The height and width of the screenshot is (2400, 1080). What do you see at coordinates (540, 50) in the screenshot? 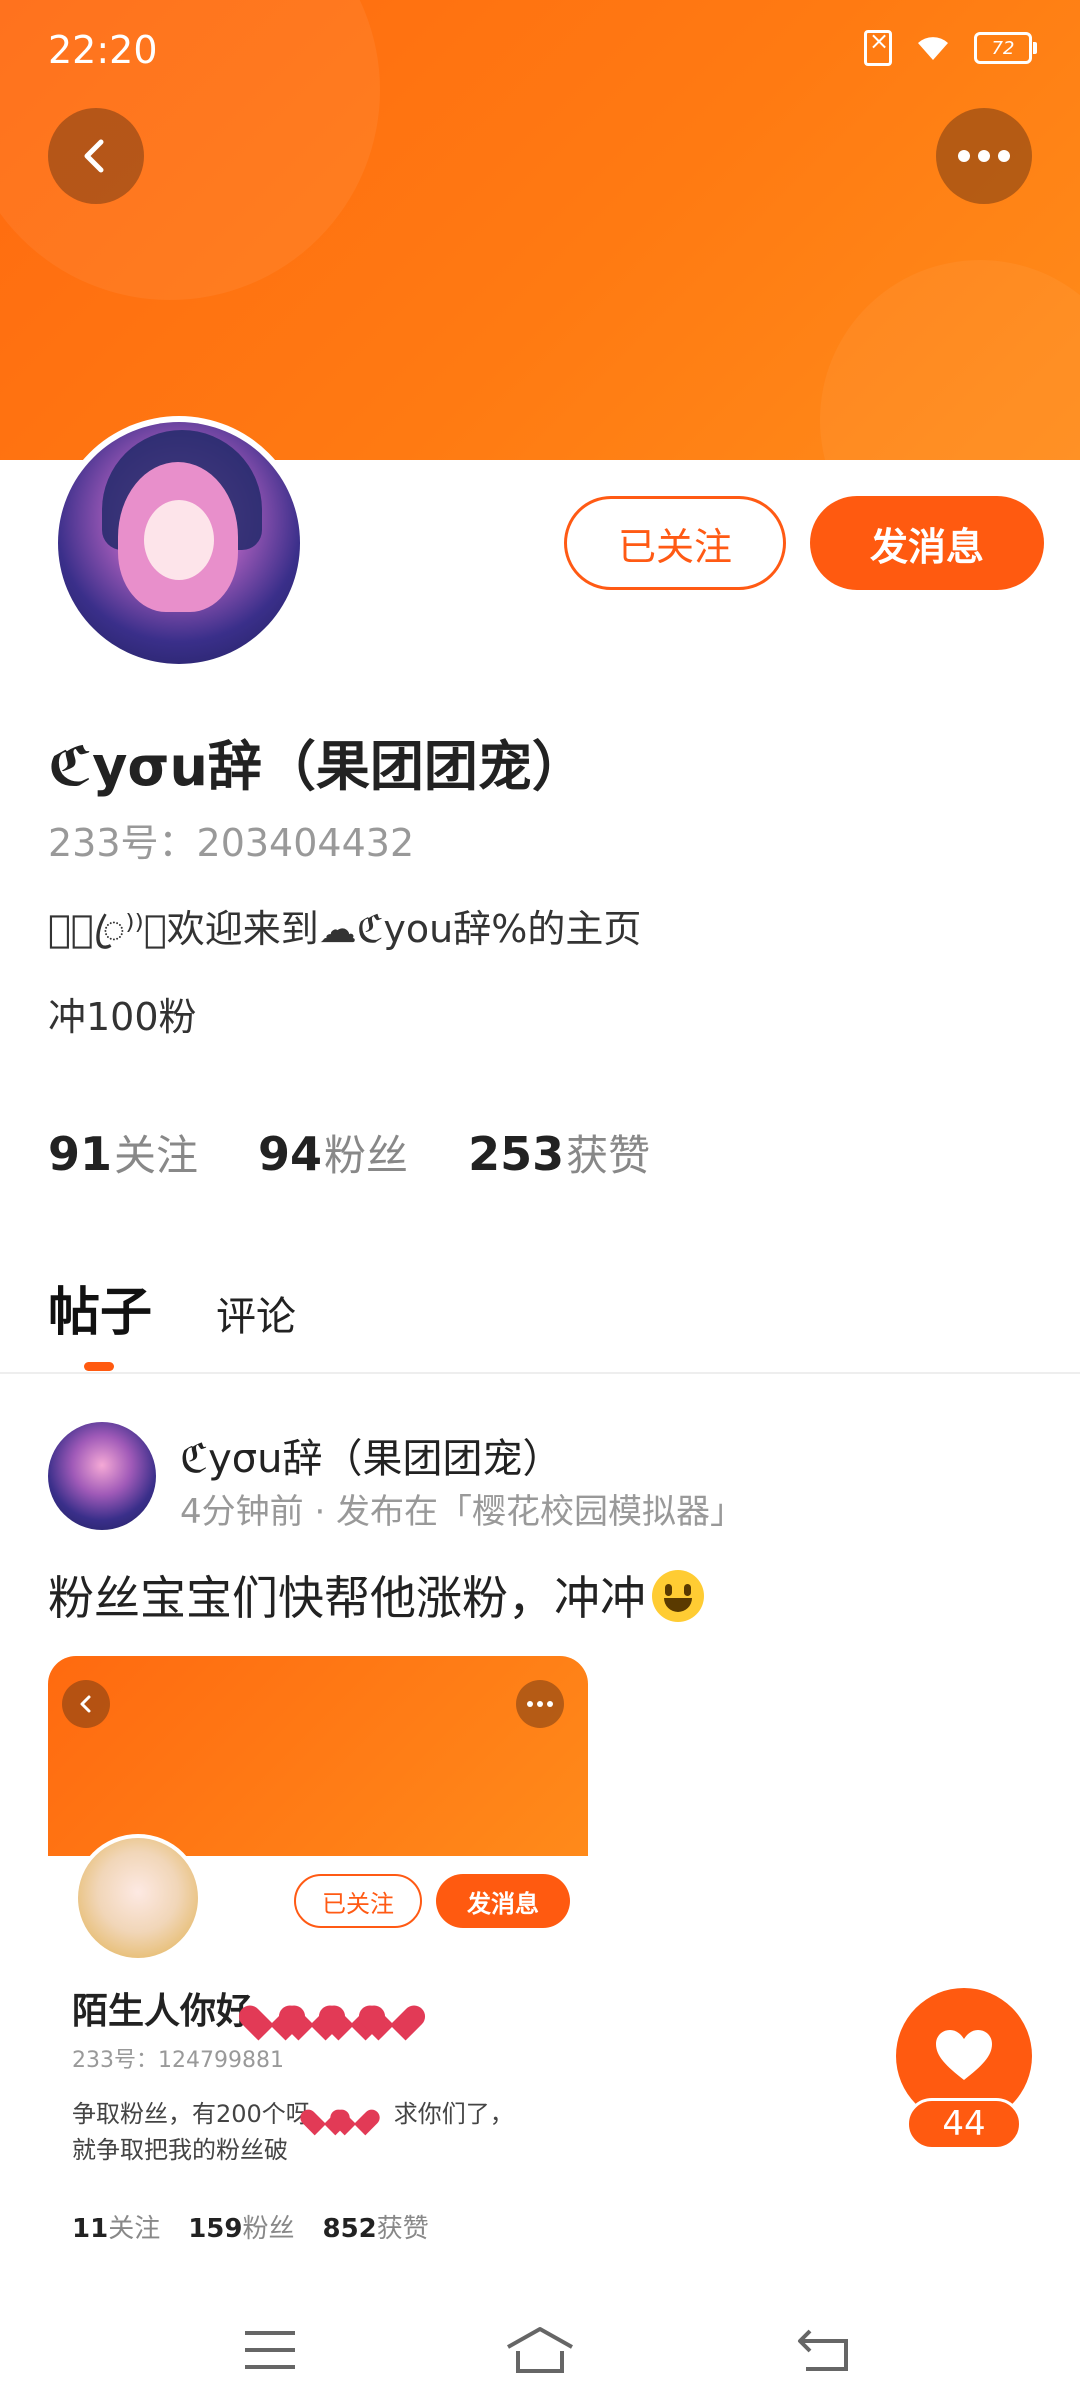
I see `status-bar: 22:20 72` at bounding box center [540, 50].